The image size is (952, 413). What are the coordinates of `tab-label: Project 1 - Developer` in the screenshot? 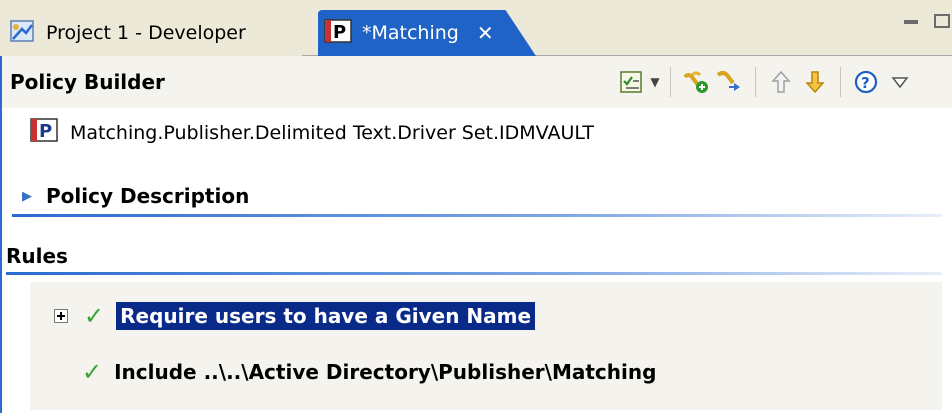 It's located at (146, 33).